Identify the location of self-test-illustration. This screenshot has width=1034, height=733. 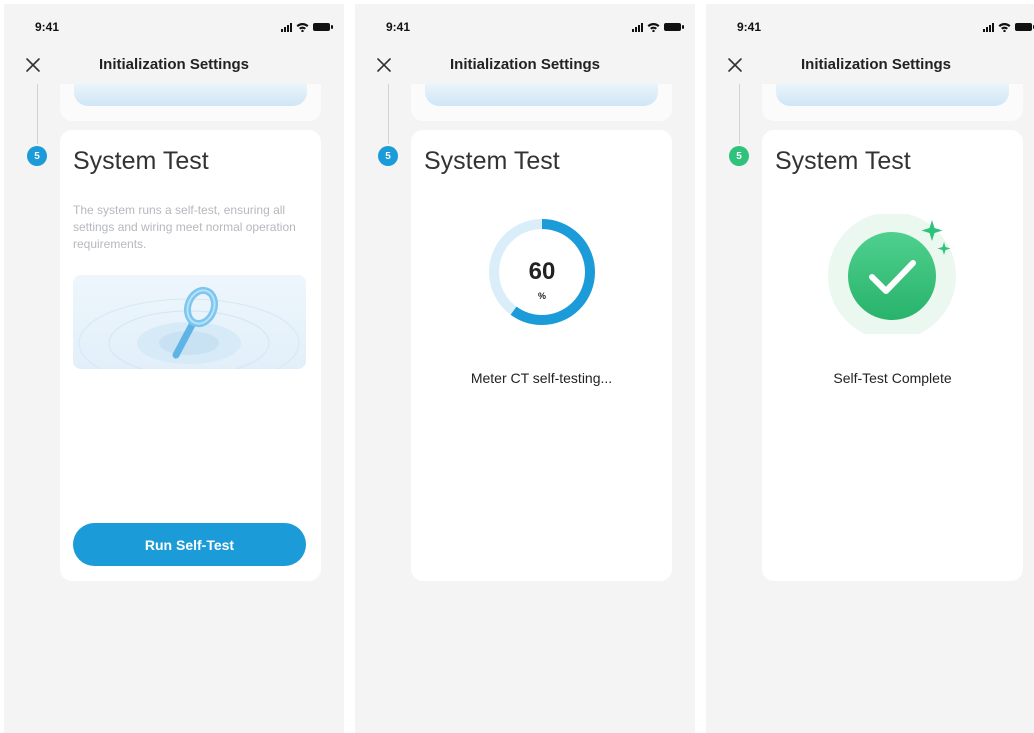
(189, 322).